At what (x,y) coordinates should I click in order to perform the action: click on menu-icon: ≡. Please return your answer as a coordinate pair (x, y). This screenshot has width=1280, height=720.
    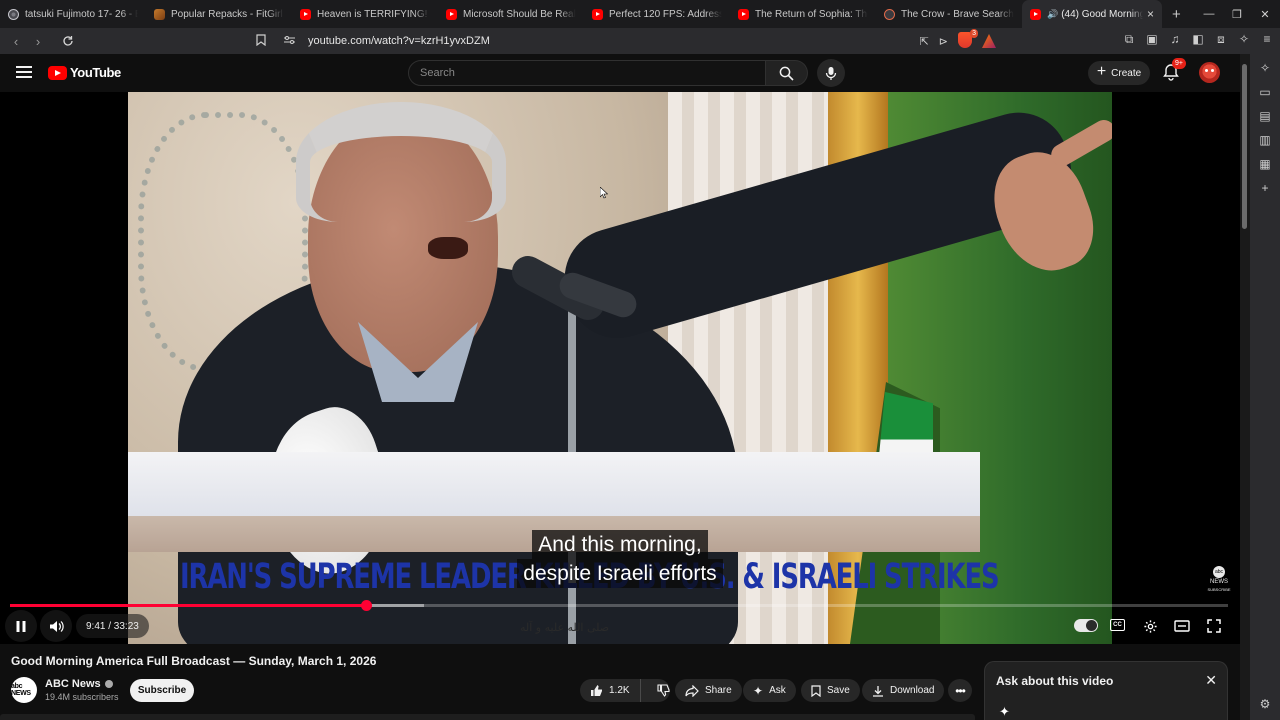
    Looking at the image, I should click on (1267, 39).